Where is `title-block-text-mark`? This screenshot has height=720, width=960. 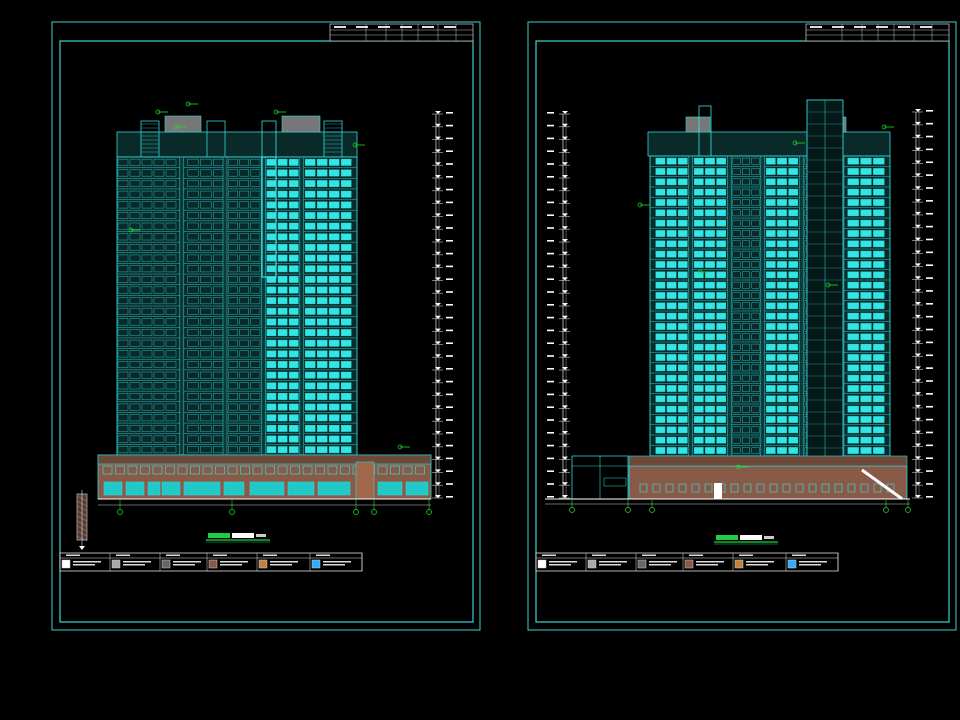
title-block-text-mark is located at coordinates (926, 27).